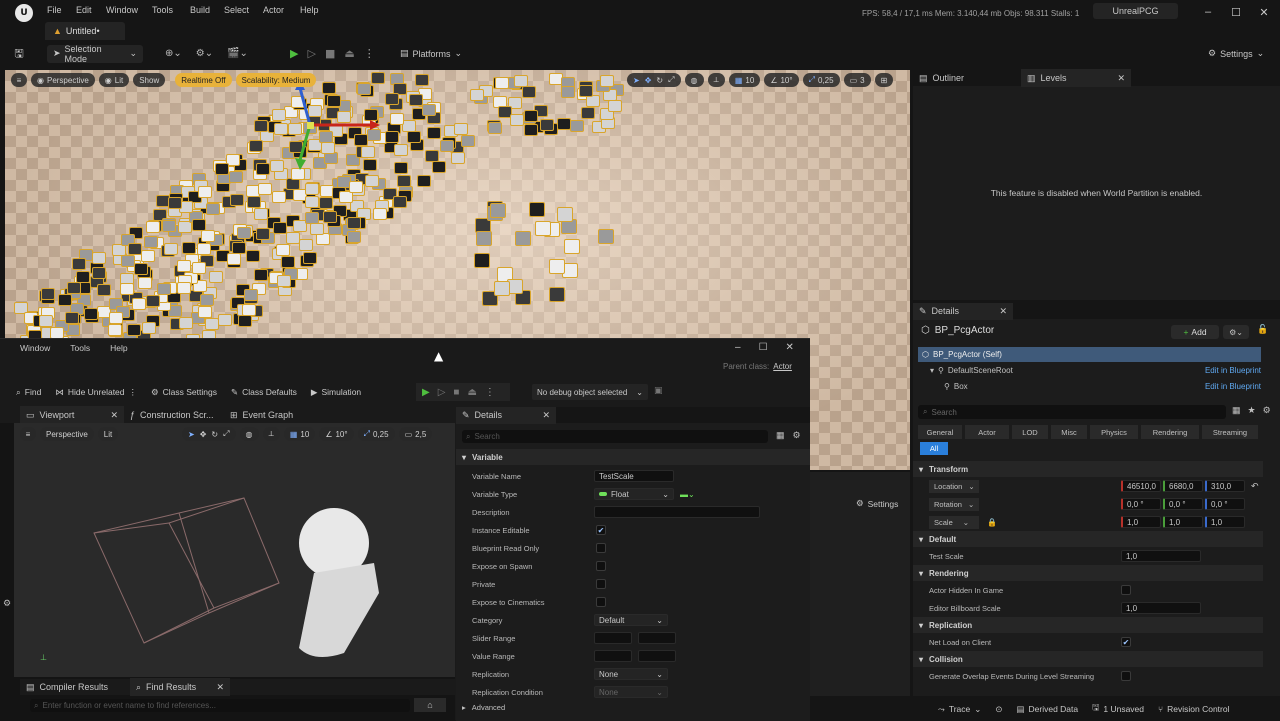  Describe the element at coordinates (80, 348) in the screenshot. I see `bp-menu-tools: Tools` at that location.